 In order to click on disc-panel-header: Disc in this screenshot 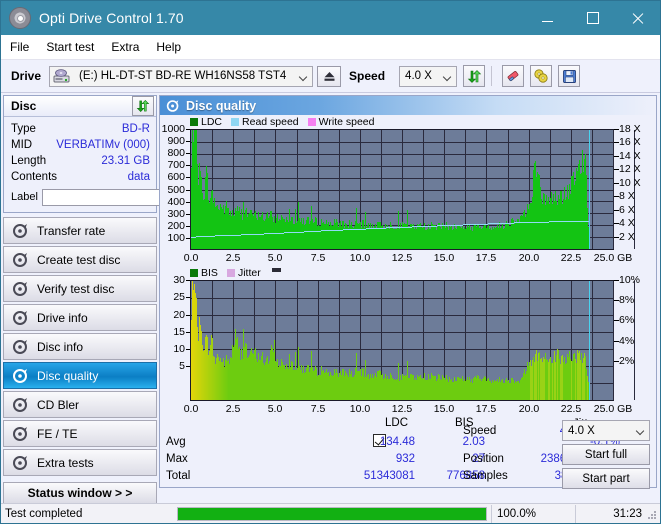, I will do `click(80, 106)`.